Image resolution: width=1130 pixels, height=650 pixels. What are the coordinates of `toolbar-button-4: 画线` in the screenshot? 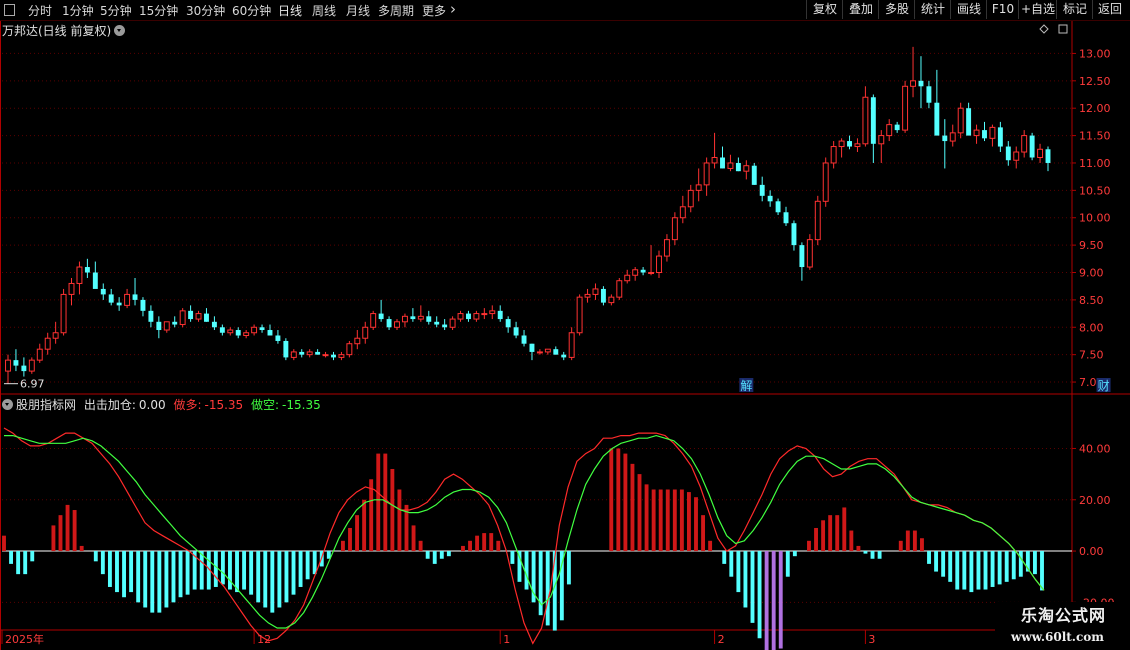 It's located at (968, 9).